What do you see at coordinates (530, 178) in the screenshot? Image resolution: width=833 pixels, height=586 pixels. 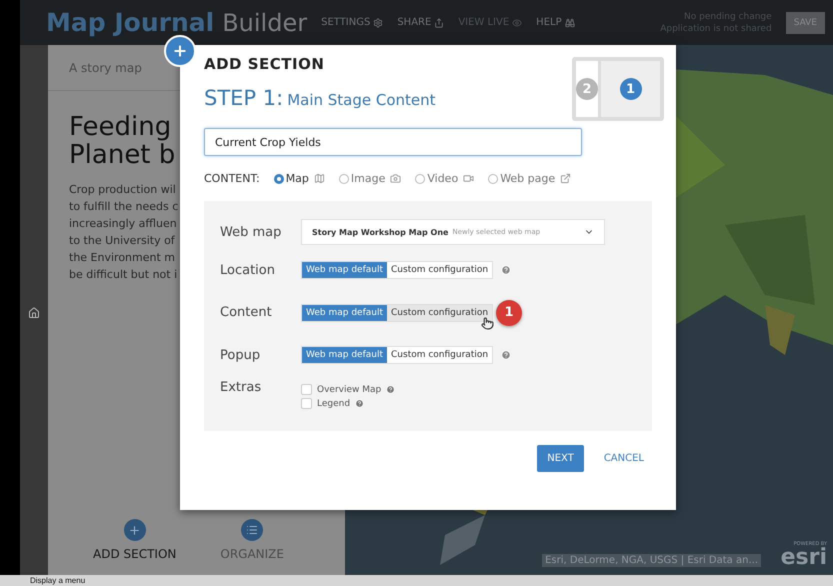 I see `content-type-radio: Web page` at bounding box center [530, 178].